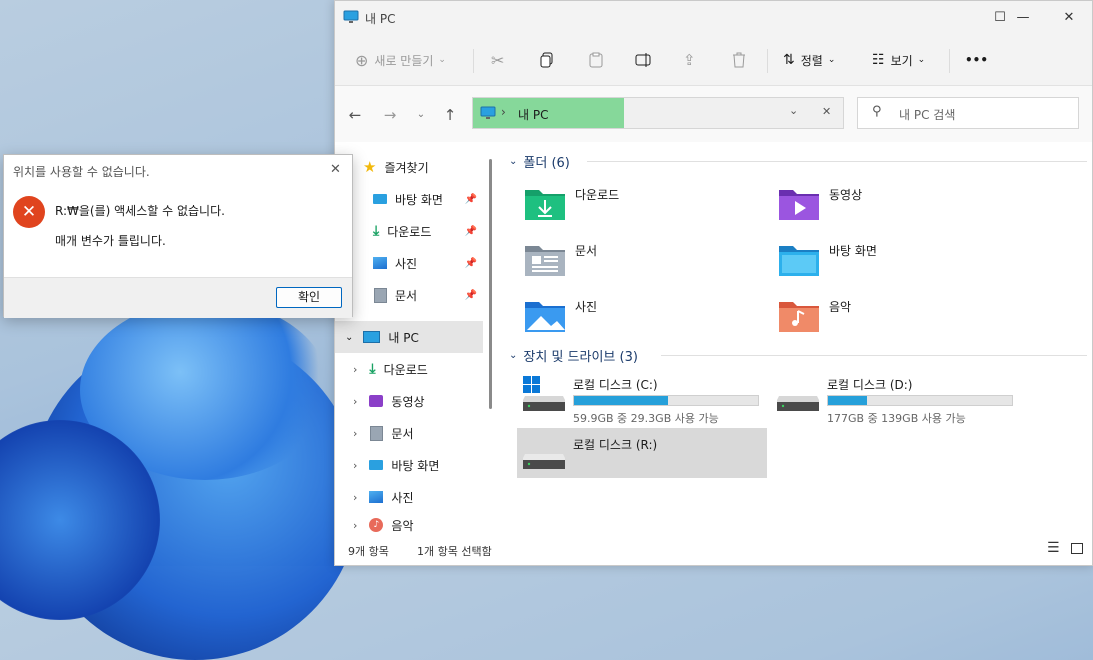 This screenshot has width=1093, height=660. Describe the element at coordinates (178, 297) in the screenshot. I see `dialog-footer: 확인` at that location.